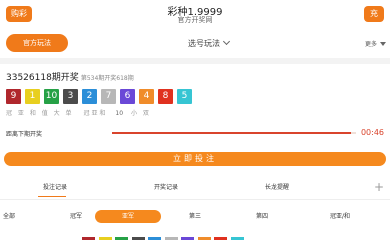 This screenshot has height=240, width=390. I want to click on sum-suffix: 小 双, so click(140, 113).